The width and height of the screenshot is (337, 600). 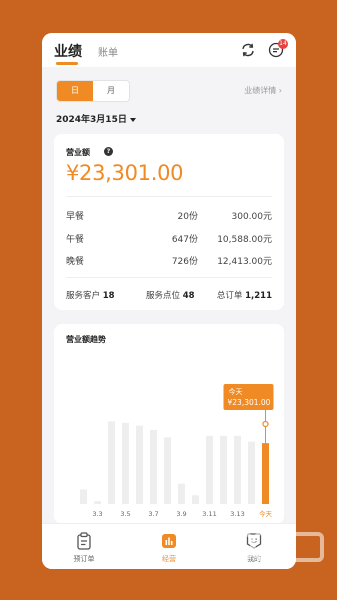 I want to click on period-segmented-control: 日 月, so click(x=93, y=91).